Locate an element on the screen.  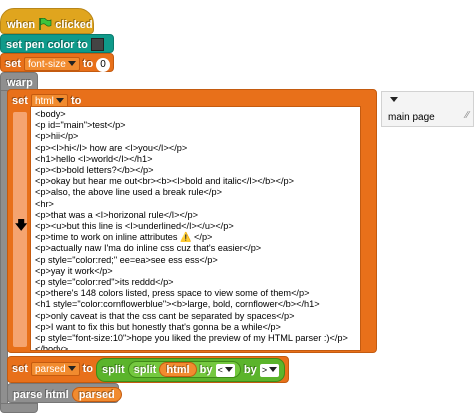
font-size-value-slot: 0 is located at coordinates (103, 65).